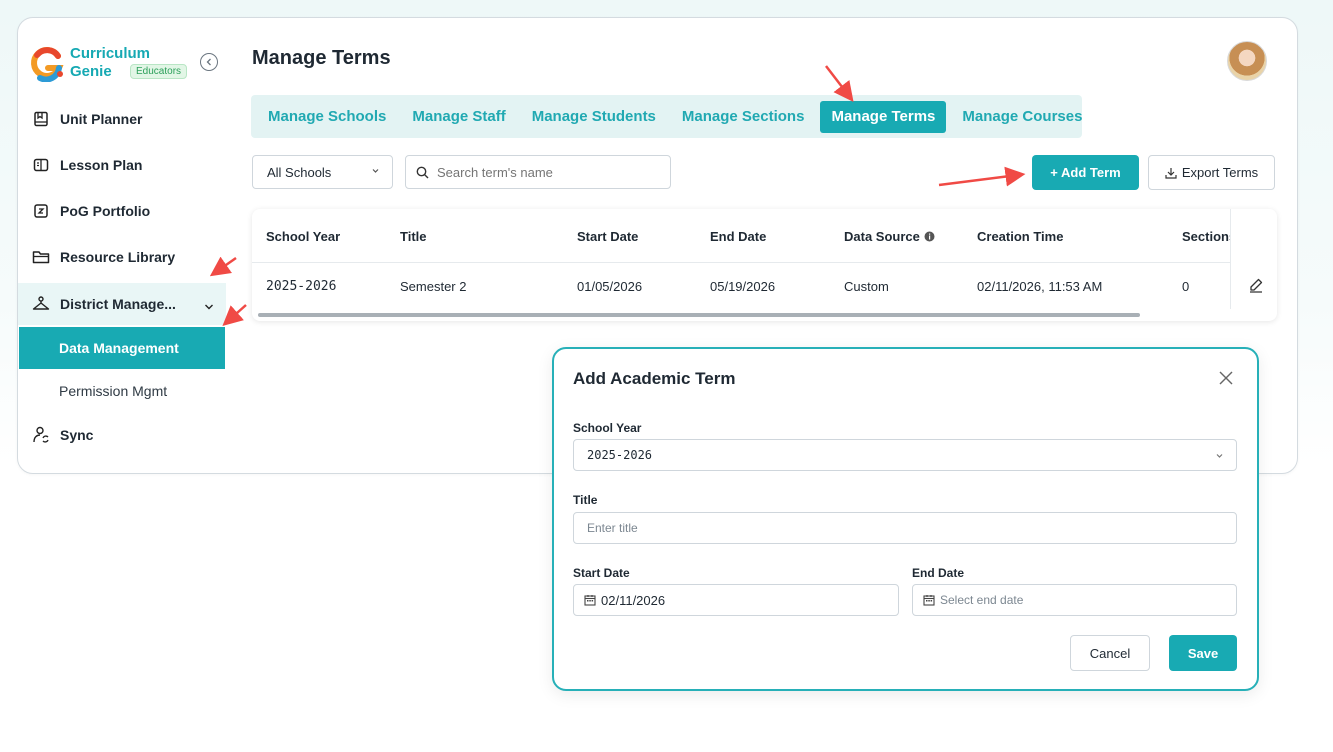 The height and width of the screenshot is (752, 1333). I want to click on search-box, so click(538, 172).